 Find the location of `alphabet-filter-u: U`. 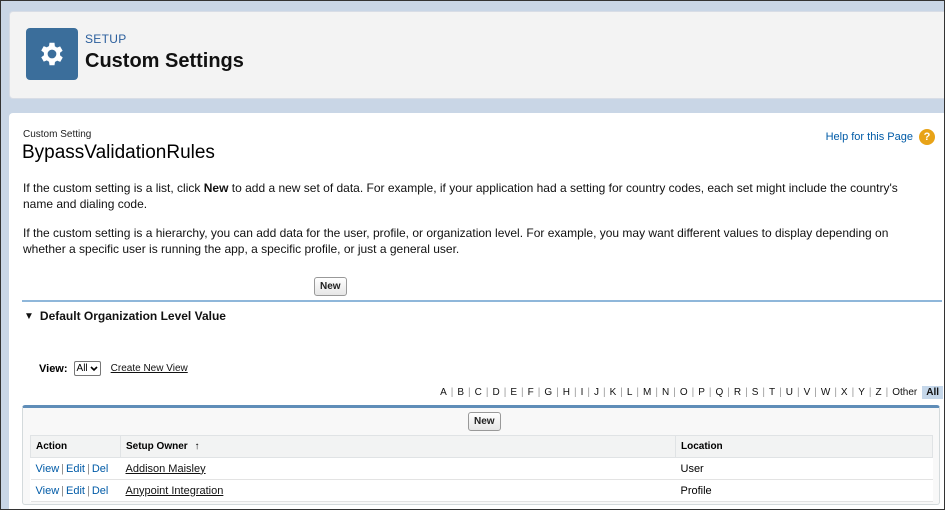

alphabet-filter-u: U is located at coordinates (789, 392).